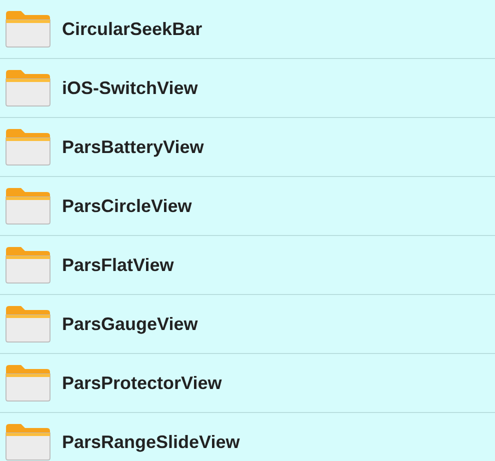 The height and width of the screenshot is (461, 495). I want to click on folder-name: ParsProtectorView, so click(142, 383).